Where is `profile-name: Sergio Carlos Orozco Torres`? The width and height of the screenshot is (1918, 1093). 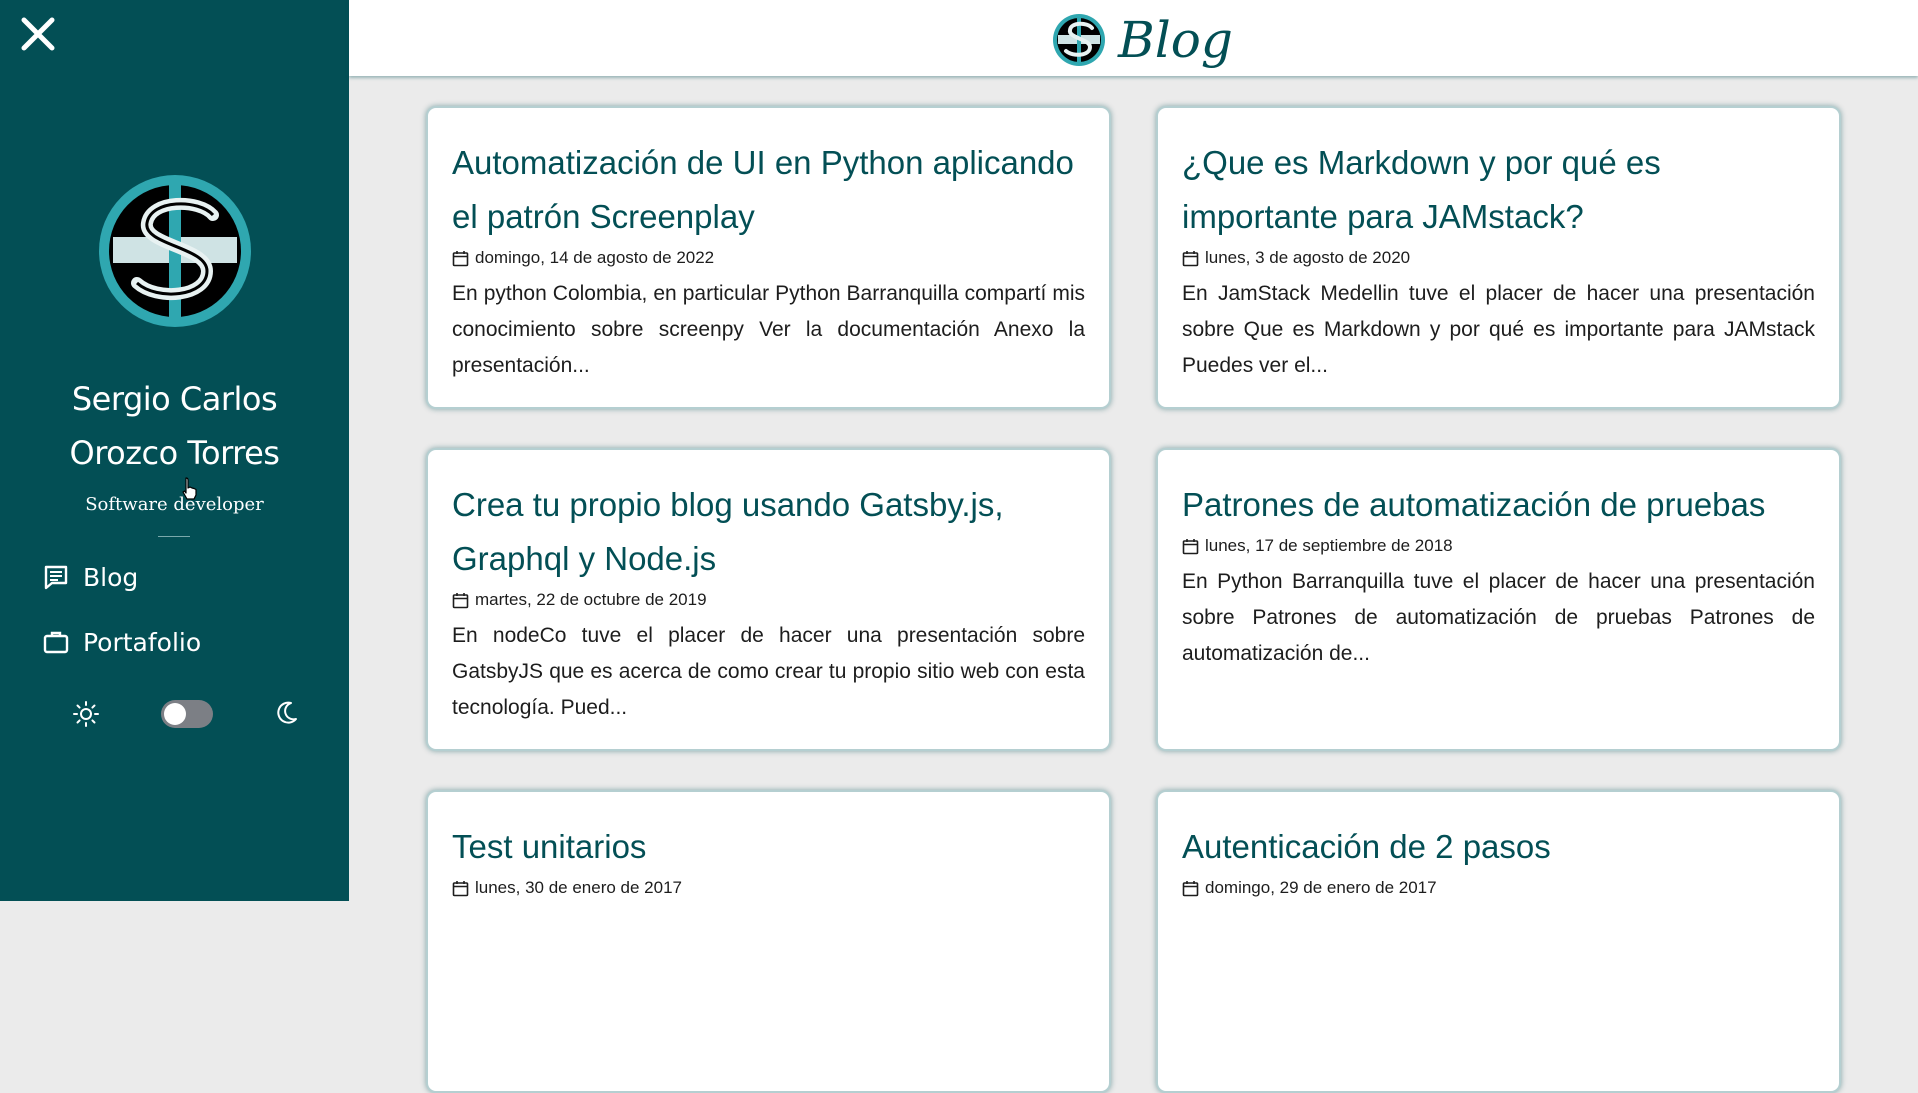
profile-name: Sergio Carlos Orozco Torres is located at coordinates (174, 426).